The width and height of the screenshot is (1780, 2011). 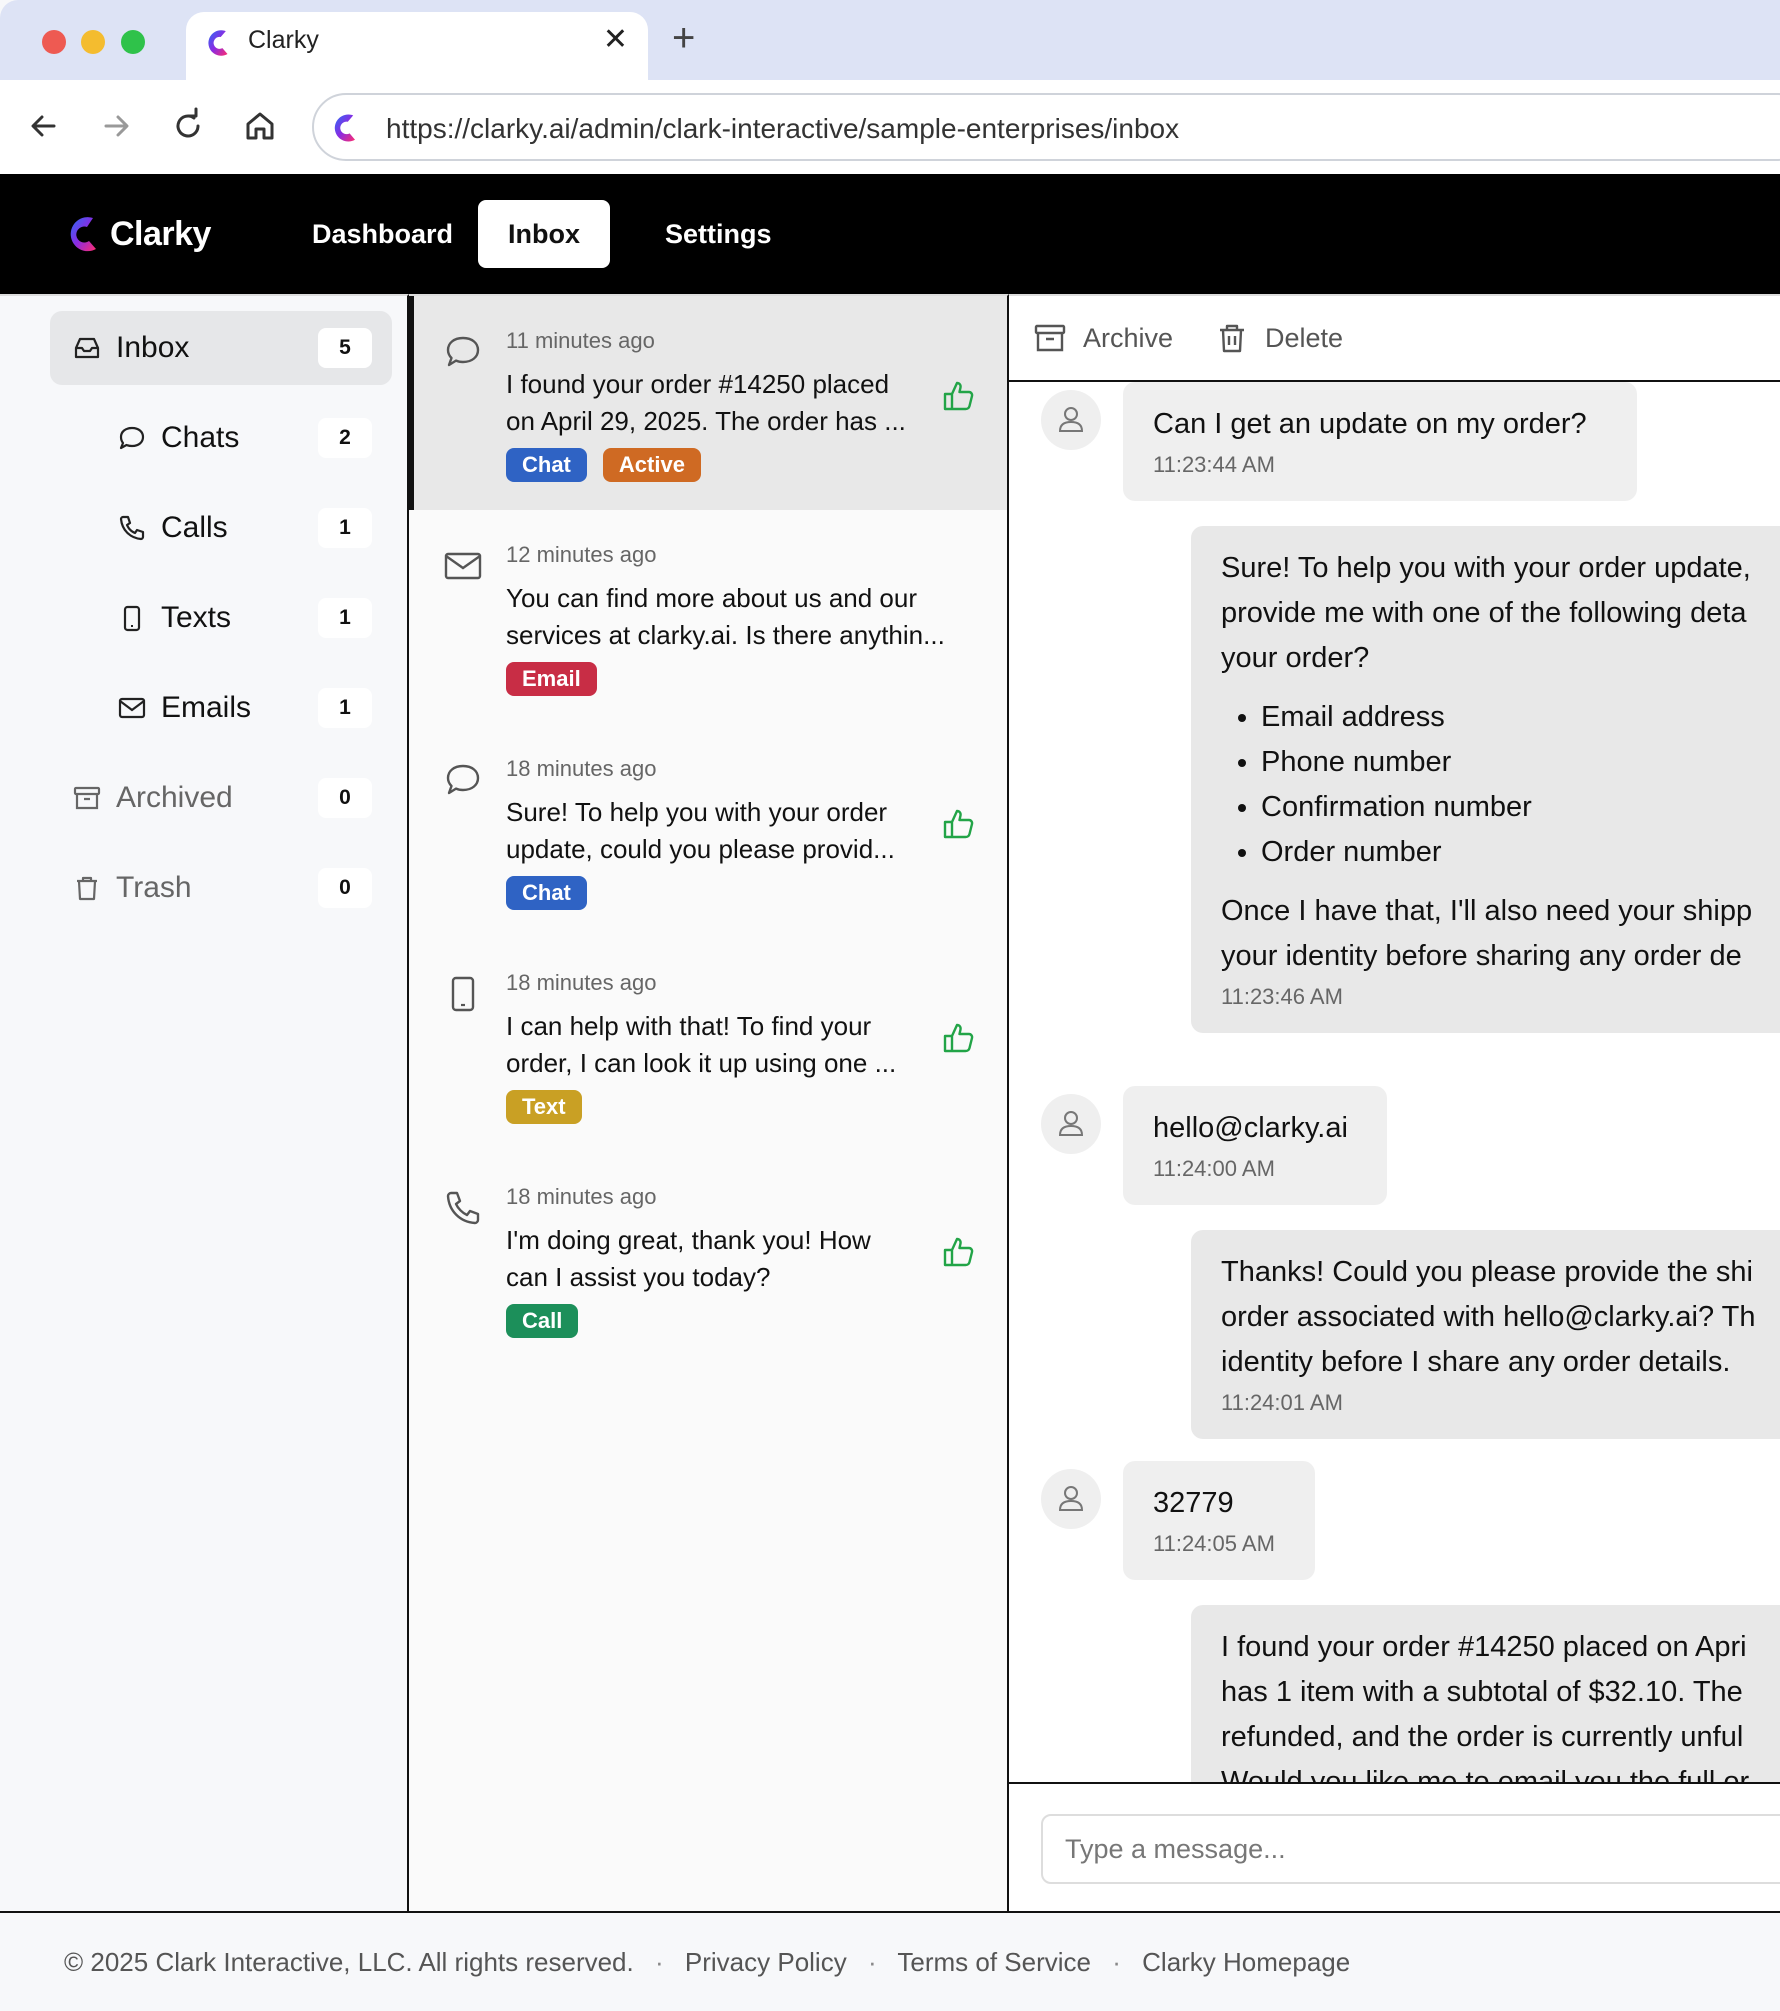 I want to click on sidebar-item-emails: Emails 1, so click(x=221, y=708).